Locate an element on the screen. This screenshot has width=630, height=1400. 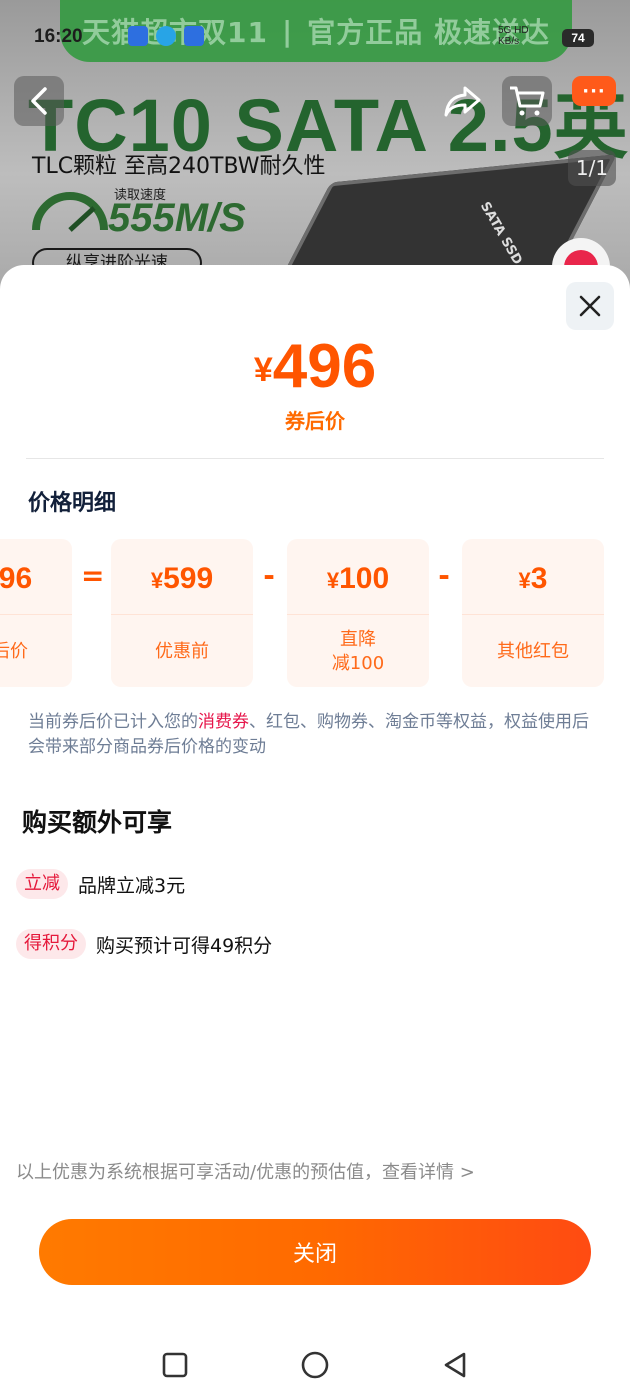
speedometer-icon is located at coordinates (70, 212).